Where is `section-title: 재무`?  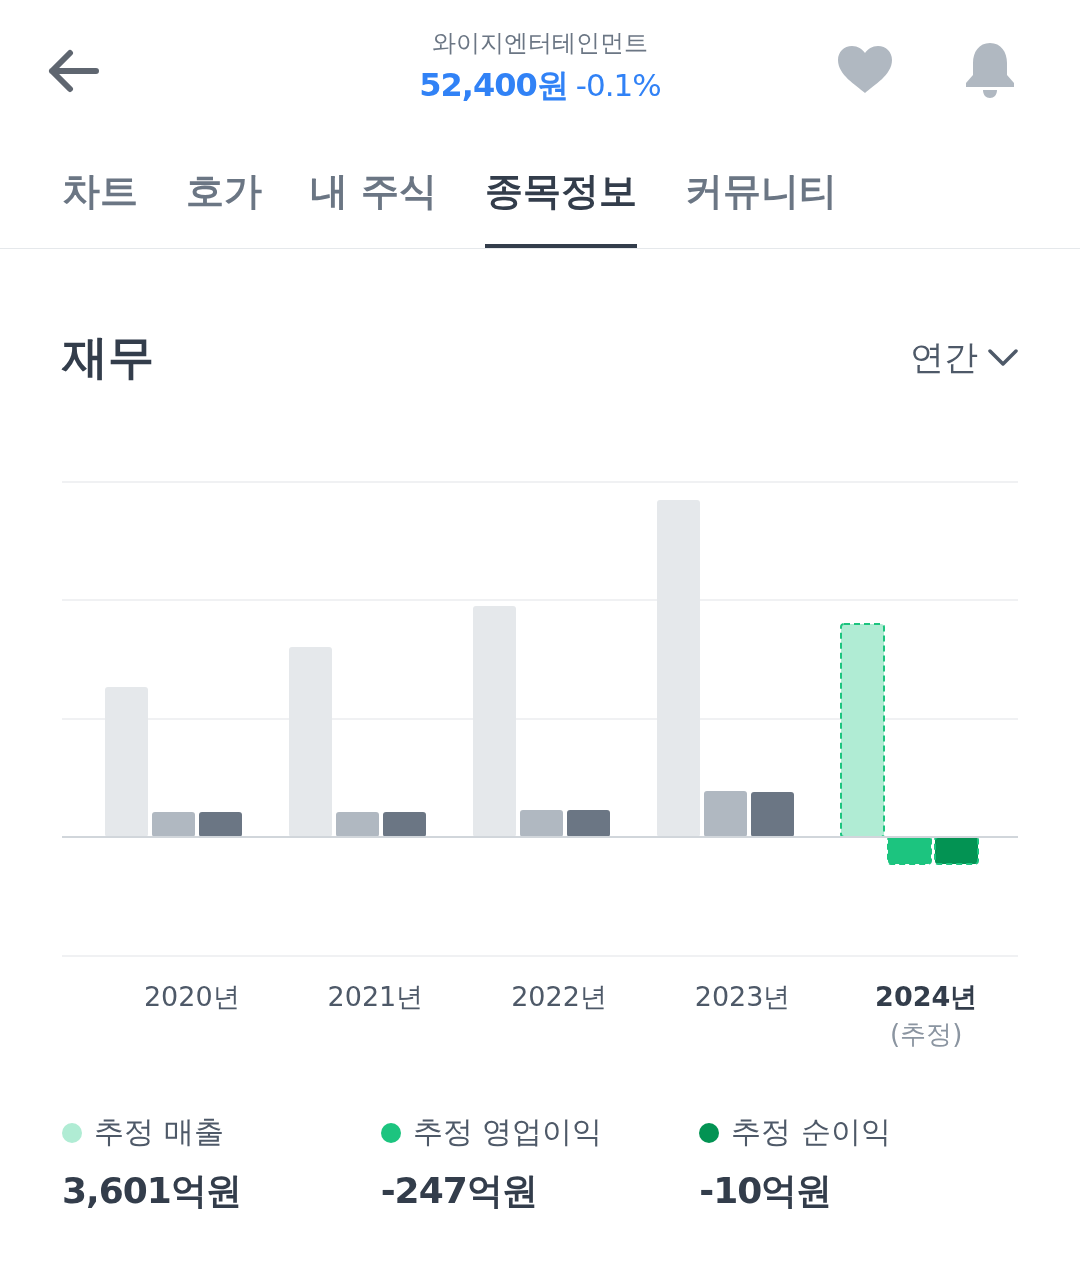 section-title: 재무 is located at coordinates (108, 357).